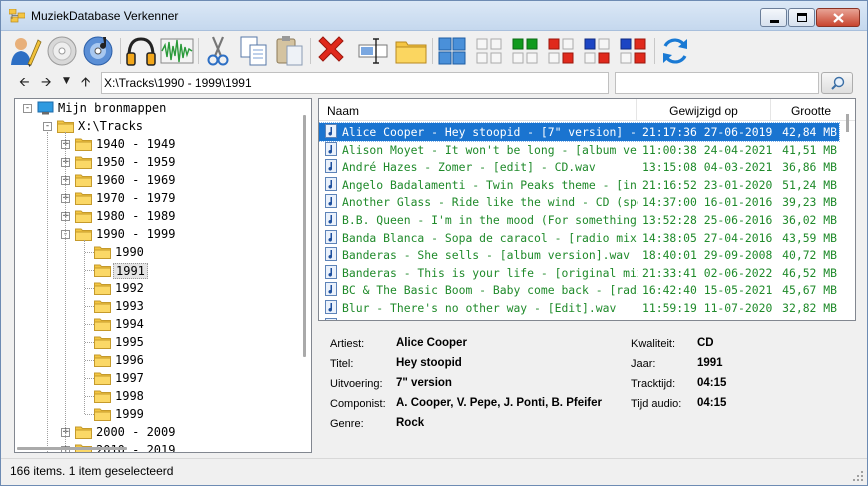 Image resolution: width=868 pixels, height=486 pixels. Describe the element at coordinates (809, 255) in the screenshot. I see `cell-size: 40,72 MB` at that location.